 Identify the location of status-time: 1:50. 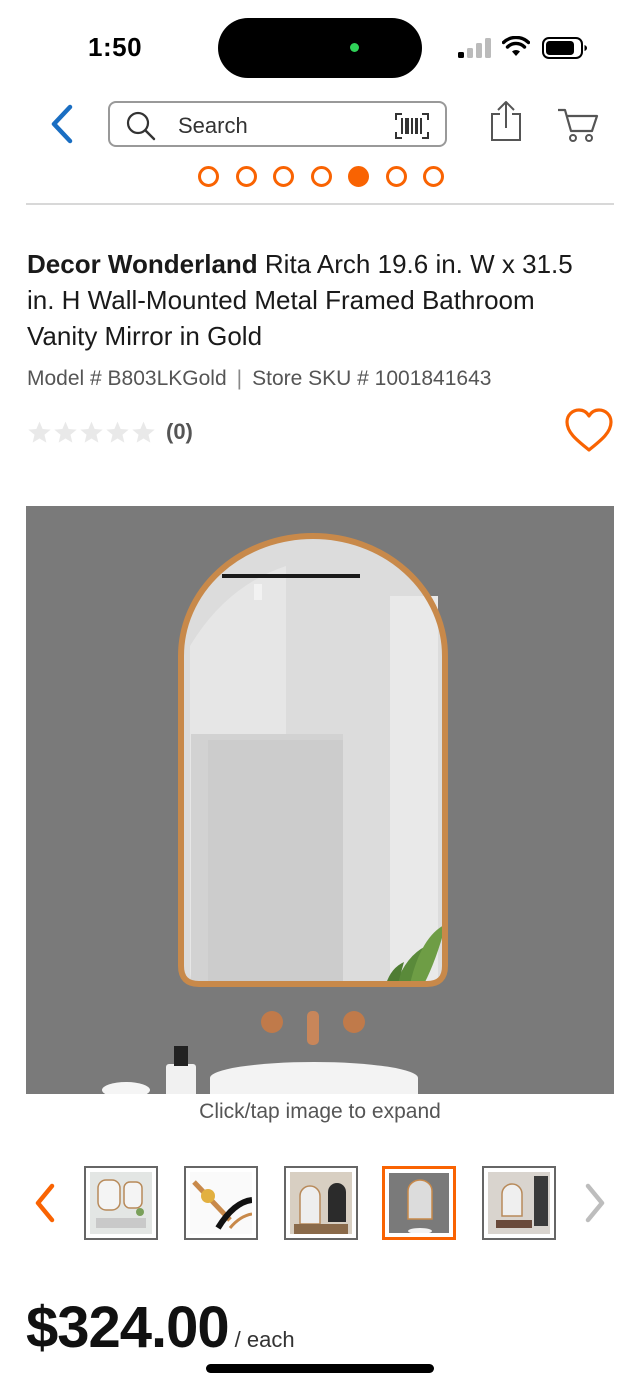
(115, 47).